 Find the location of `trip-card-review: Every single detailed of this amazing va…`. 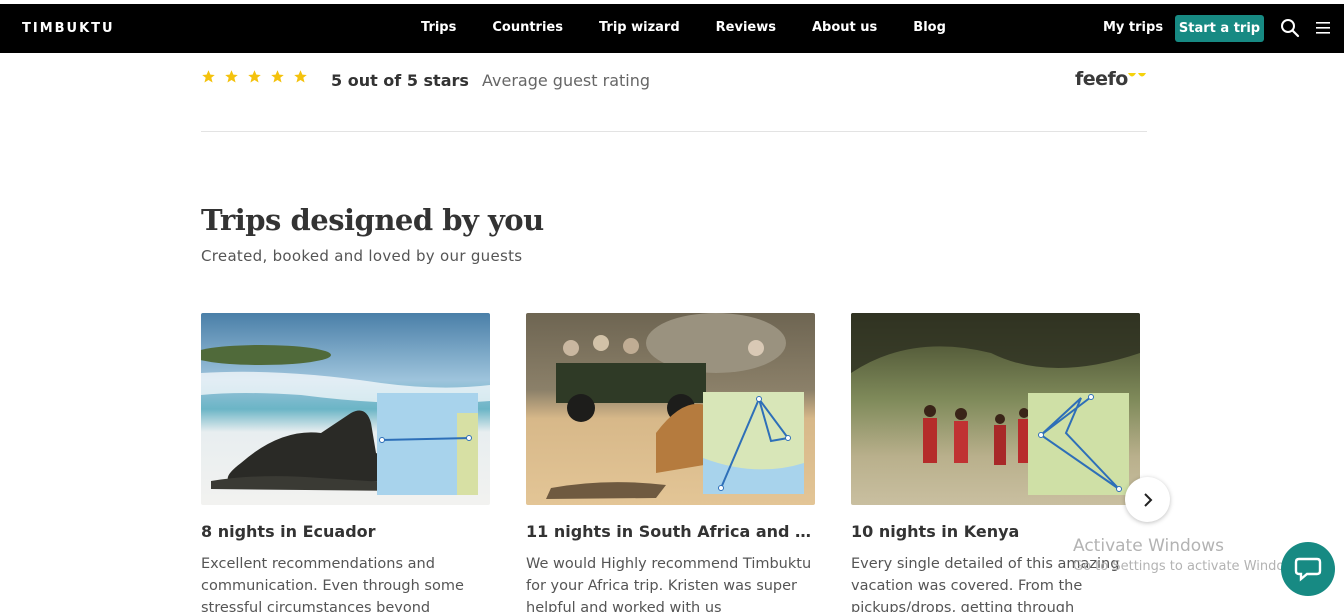

trip-card-review: Every single detailed of this amazing va… is located at coordinates (985, 584).